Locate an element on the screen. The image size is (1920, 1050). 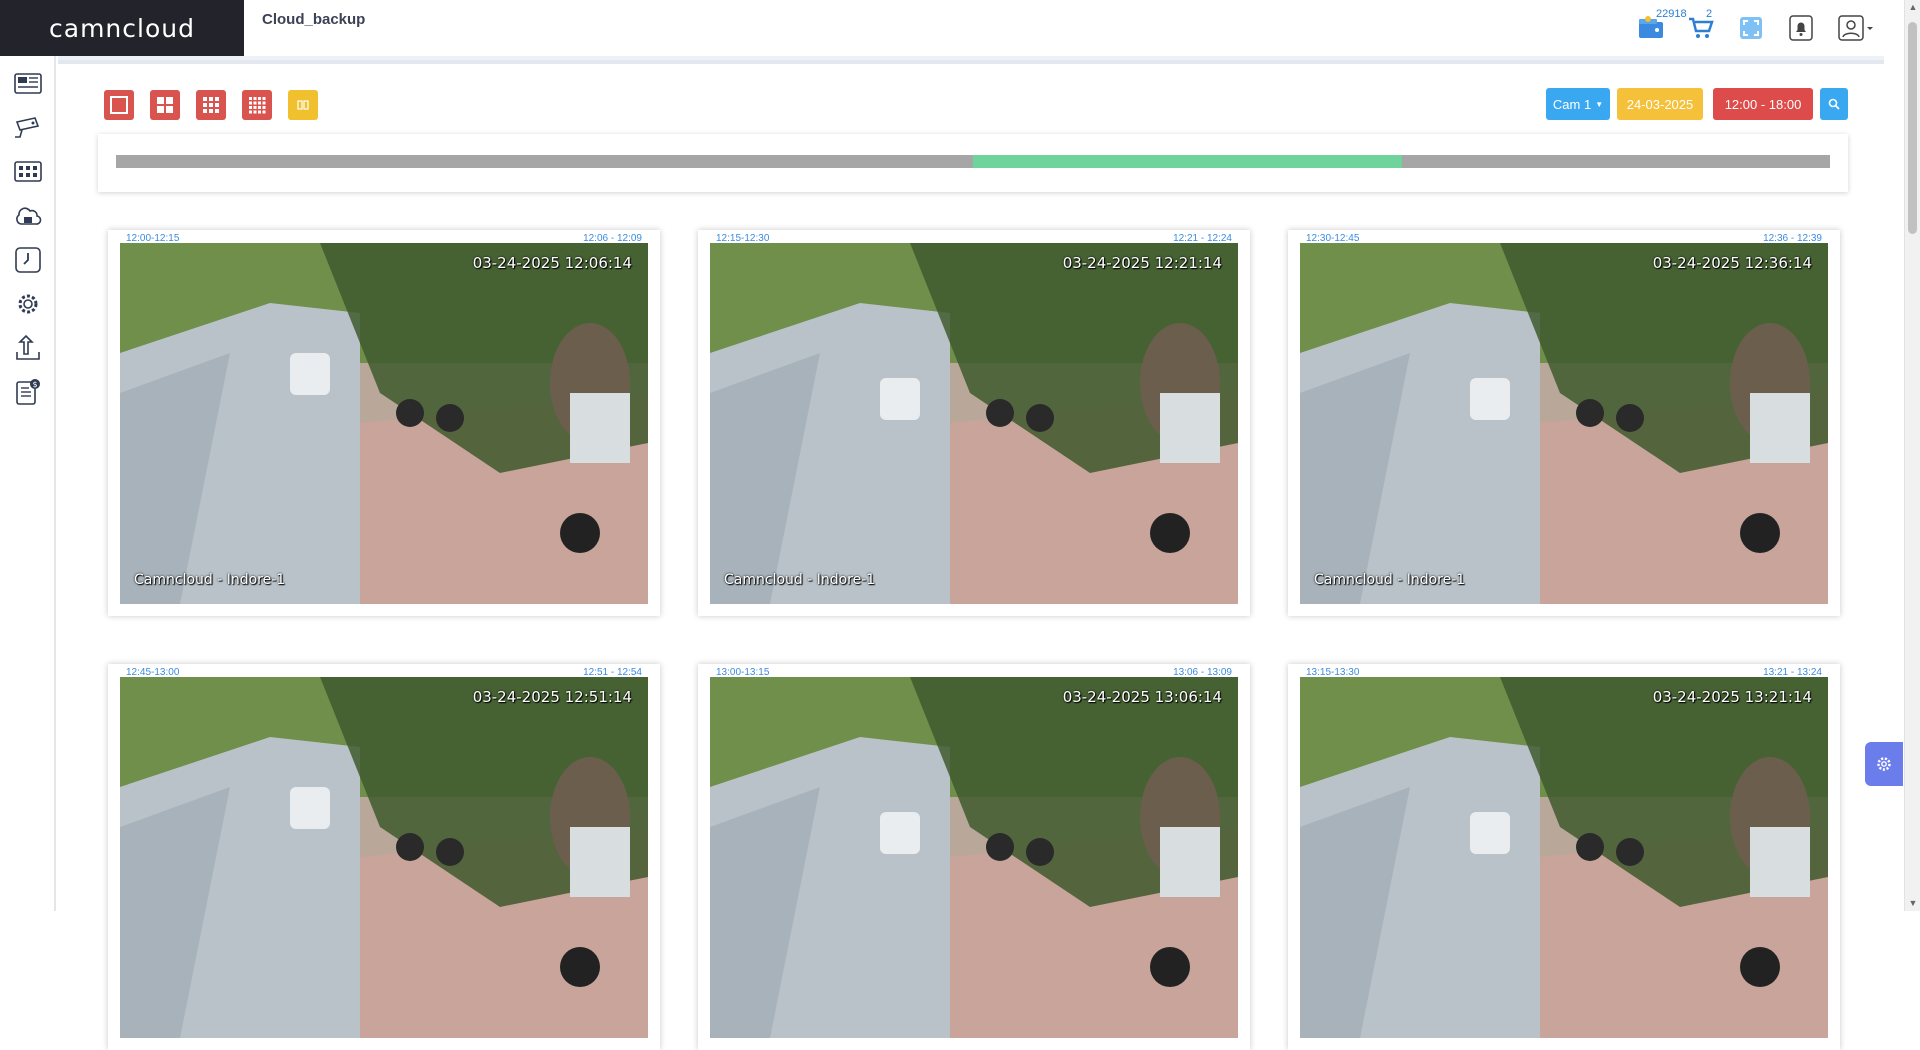
date-picker: 24-03-2025 is located at coordinates (1660, 104).